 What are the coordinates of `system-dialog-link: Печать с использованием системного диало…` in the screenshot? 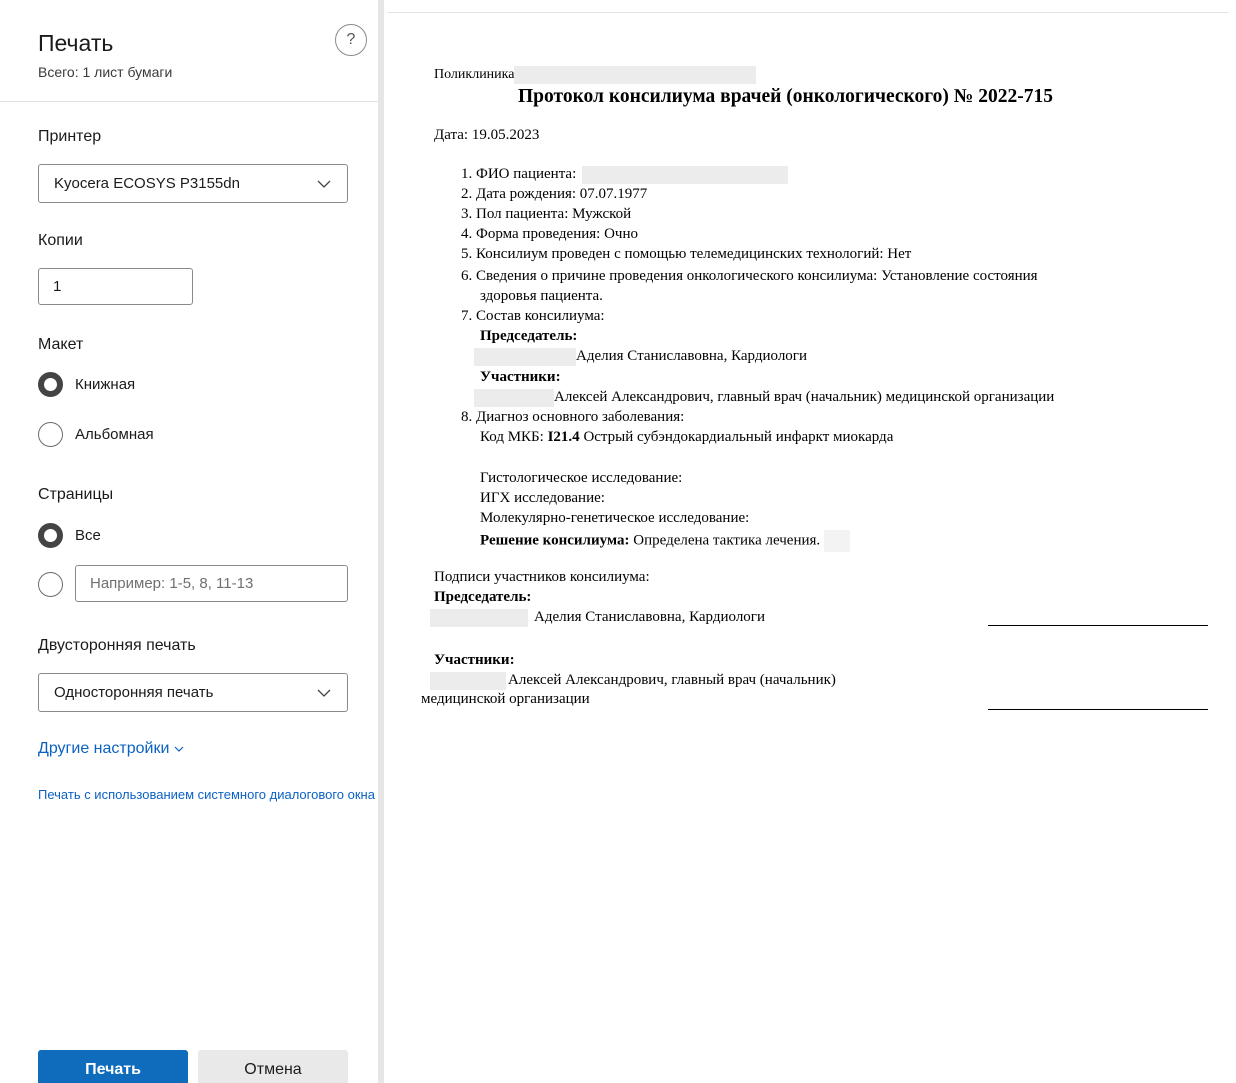 It's located at (208, 794).